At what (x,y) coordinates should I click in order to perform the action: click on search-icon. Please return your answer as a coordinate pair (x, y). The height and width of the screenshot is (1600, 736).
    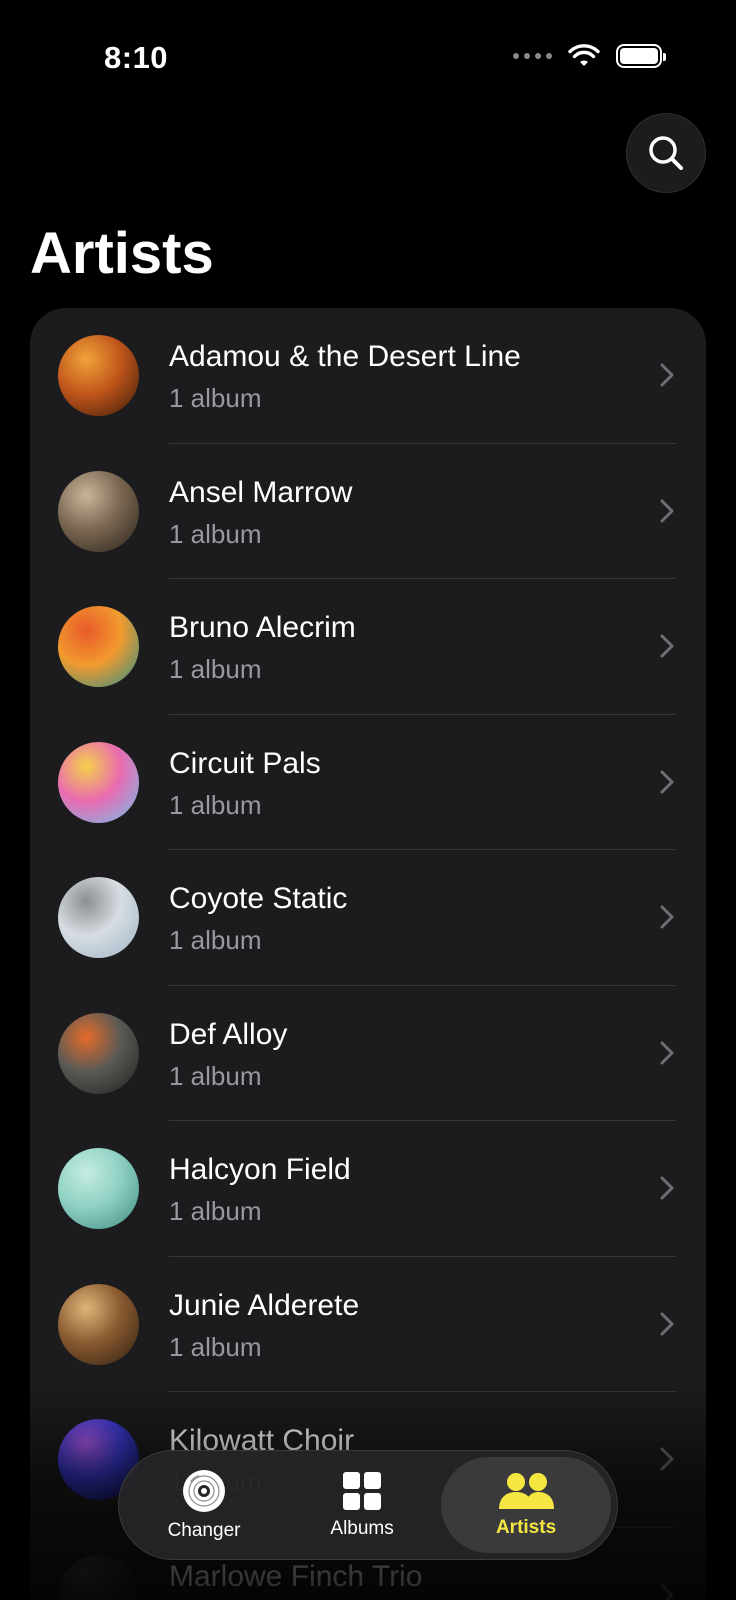
    Looking at the image, I should click on (666, 153).